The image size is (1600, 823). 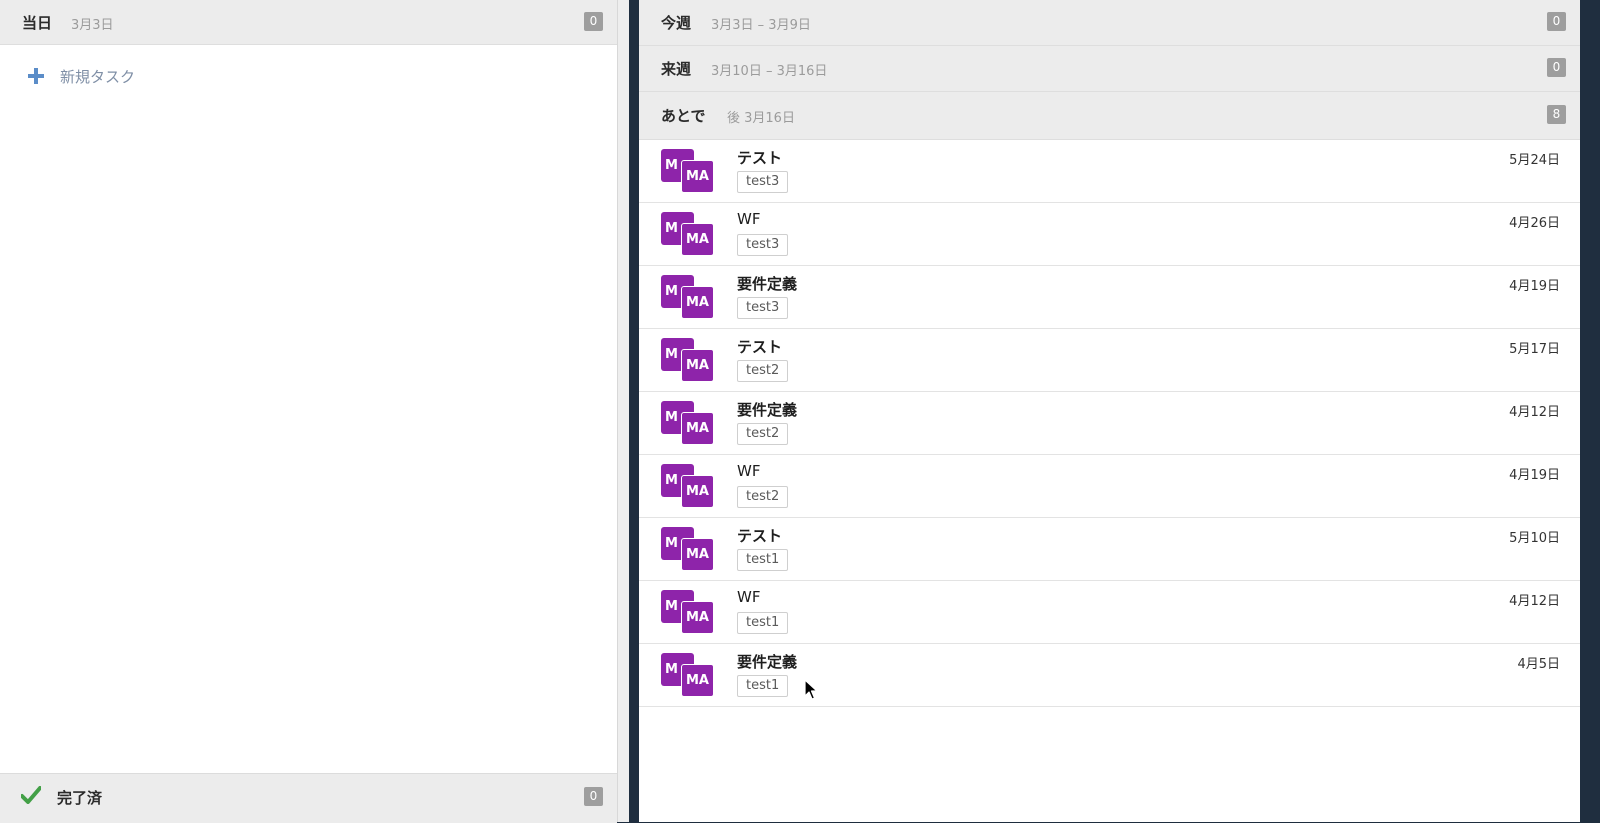 I want to click on later-range: 後 3月16日, so click(x=761, y=118).